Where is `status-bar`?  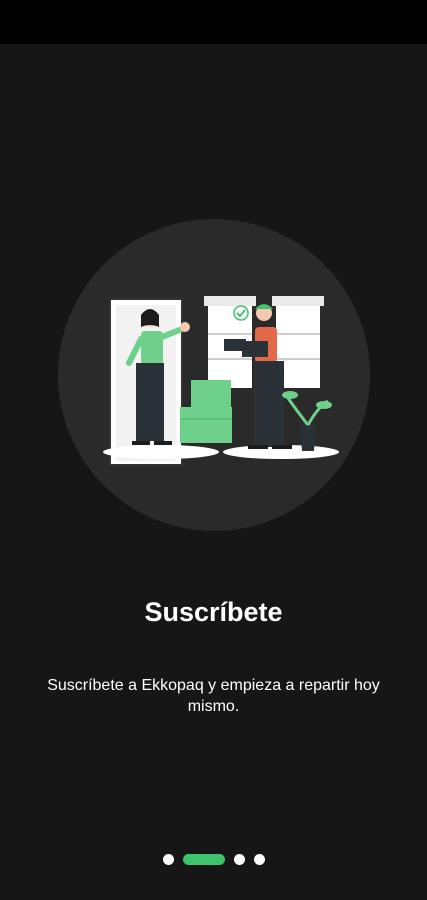 status-bar is located at coordinates (213, 22).